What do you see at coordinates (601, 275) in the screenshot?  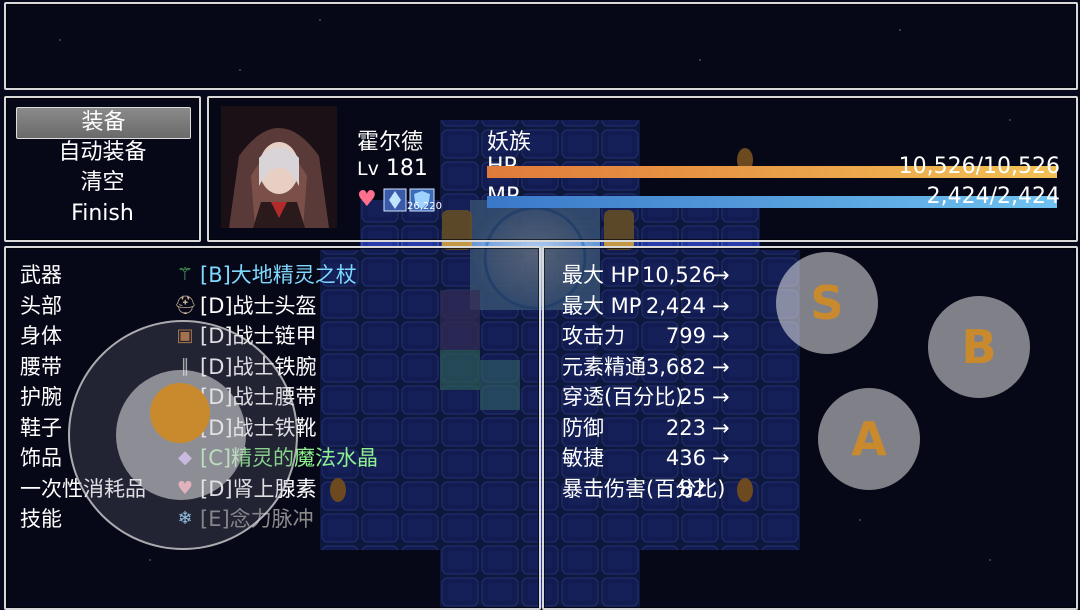 I see `param-name: 最大 HP` at bounding box center [601, 275].